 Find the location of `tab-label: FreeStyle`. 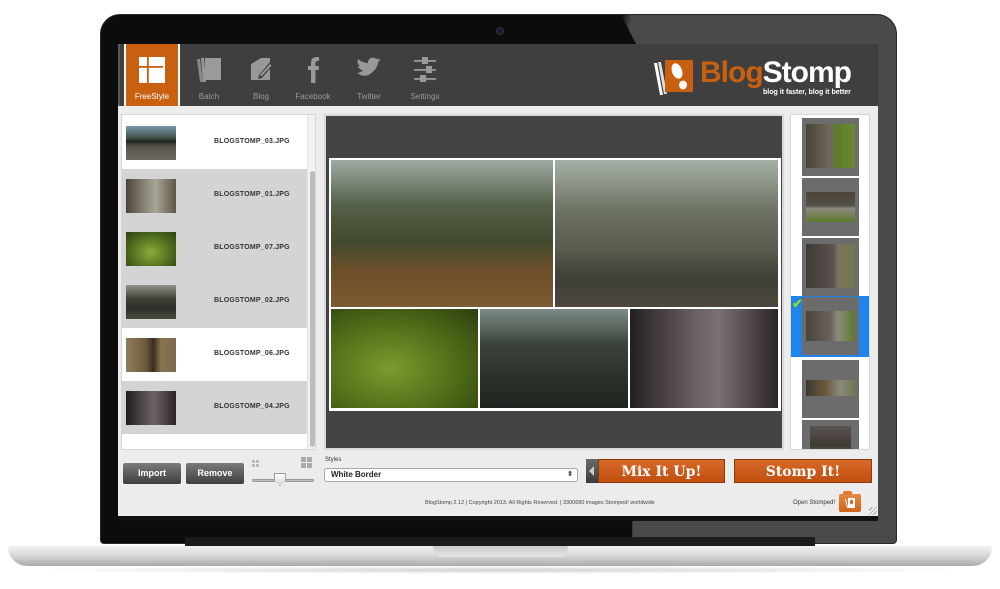

tab-label: FreeStyle is located at coordinates (152, 96).